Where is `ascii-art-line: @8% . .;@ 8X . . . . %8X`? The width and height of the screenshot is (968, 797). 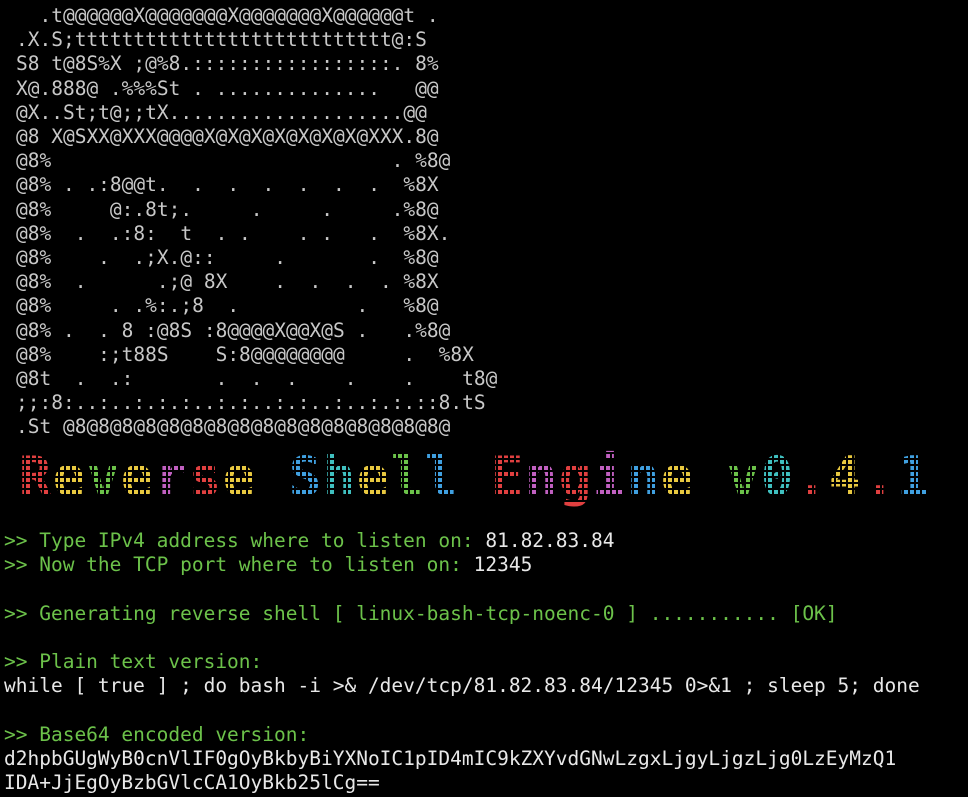 ascii-art-line: @8% . .;@ 8X . . . . %8X is located at coordinates (227, 282).